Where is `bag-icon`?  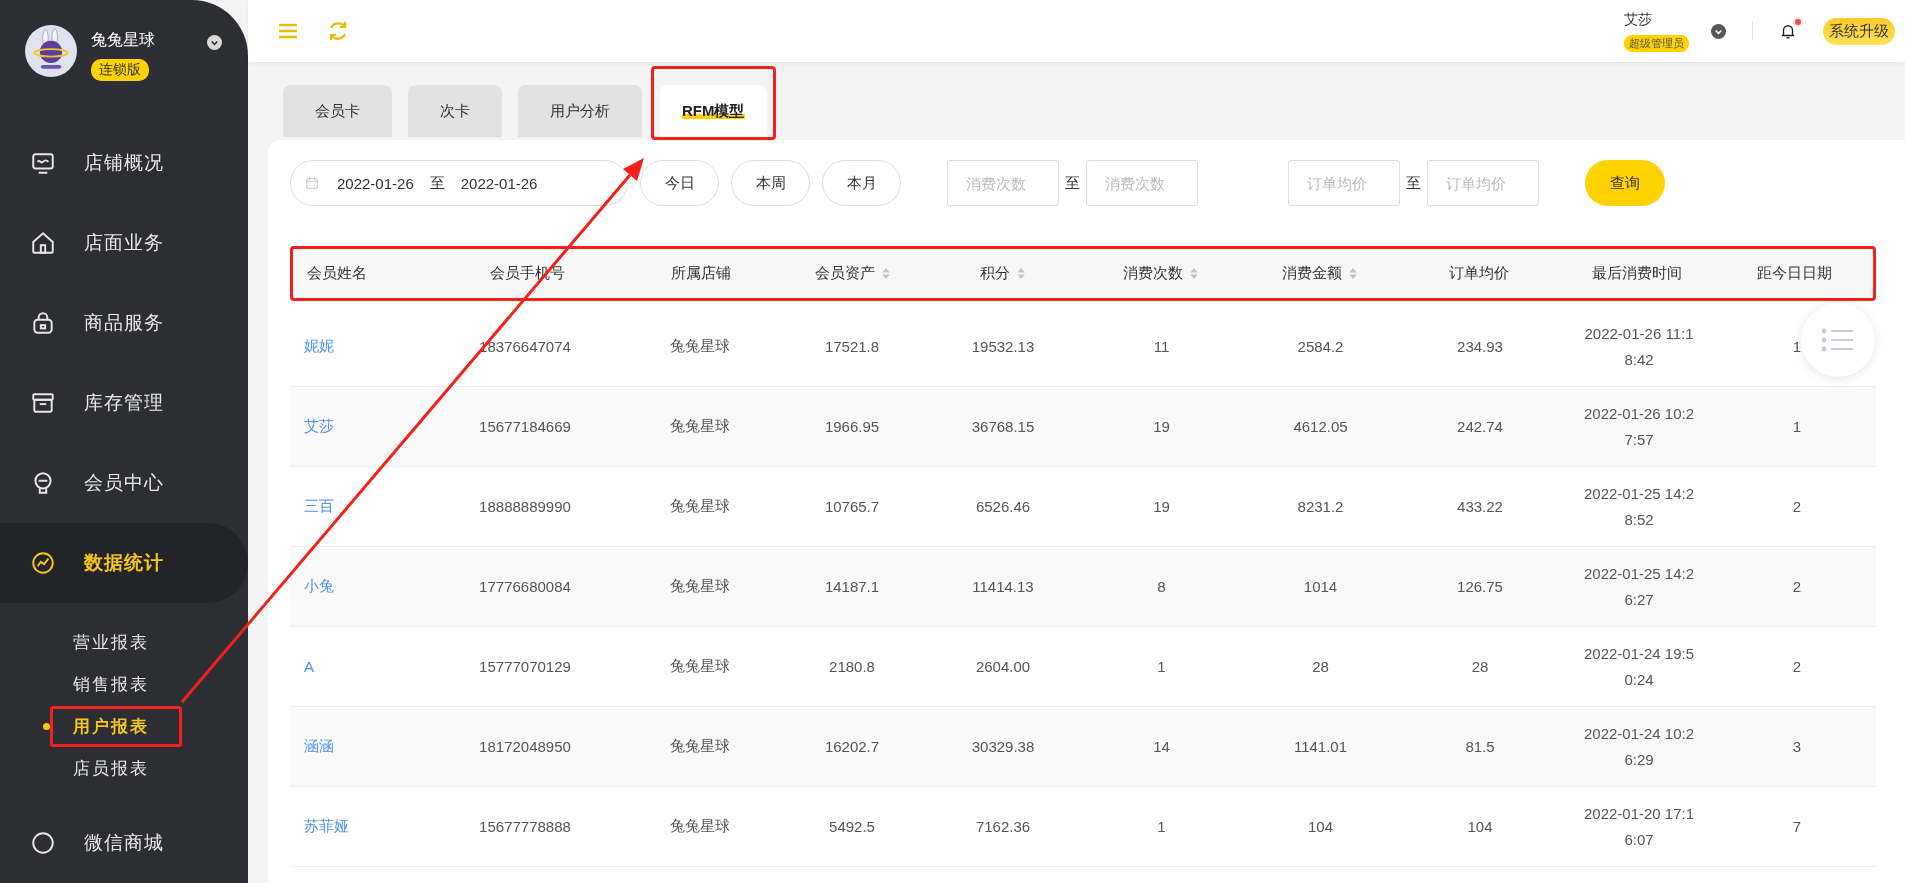
bag-icon is located at coordinates (43, 323).